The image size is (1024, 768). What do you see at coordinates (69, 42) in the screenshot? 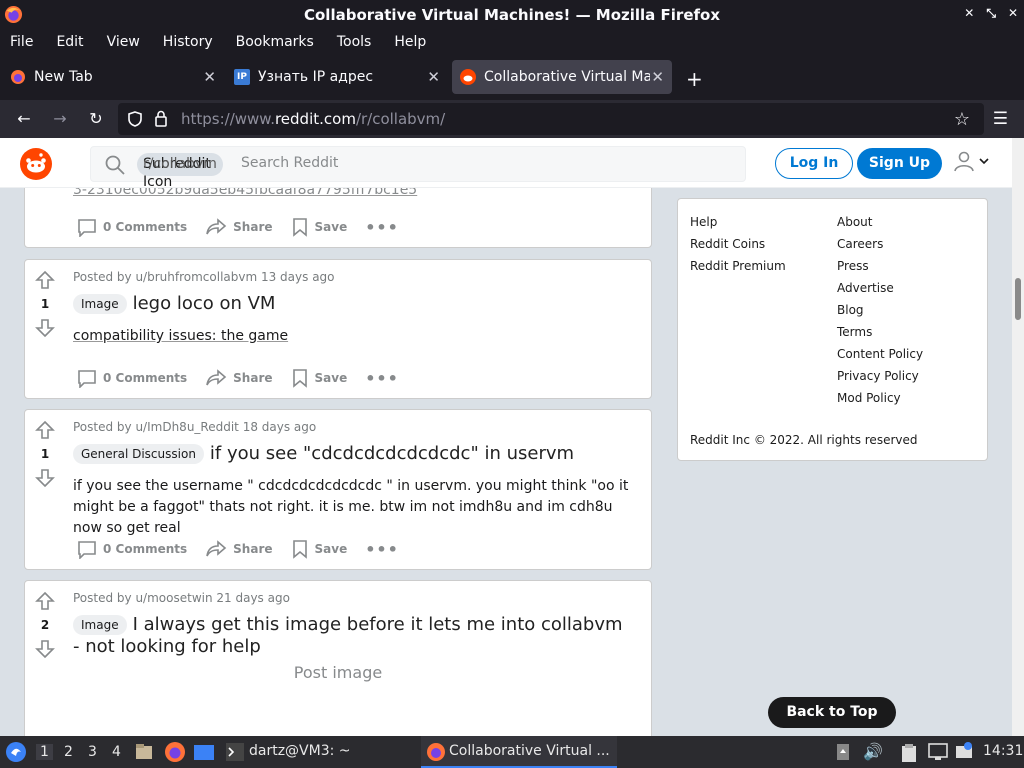
I see `menu-edit: Edit` at bounding box center [69, 42].